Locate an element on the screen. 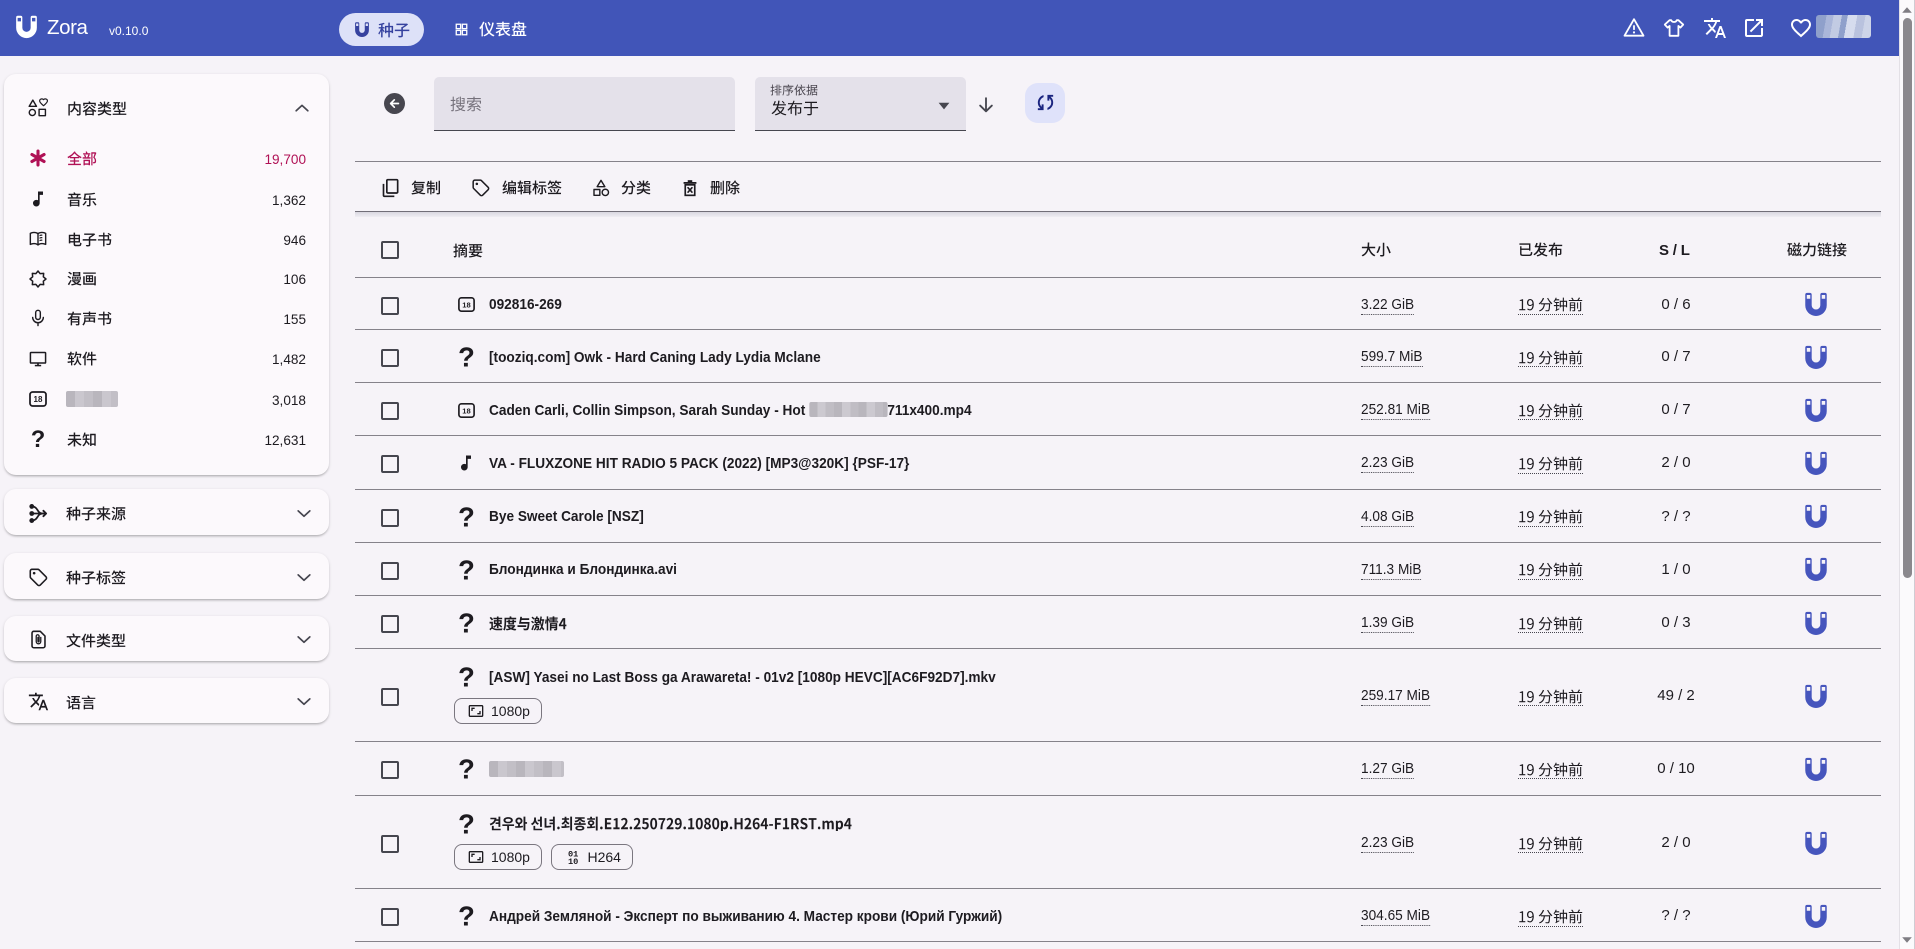  svg-text: 10 is located at coordinates (572, 861).